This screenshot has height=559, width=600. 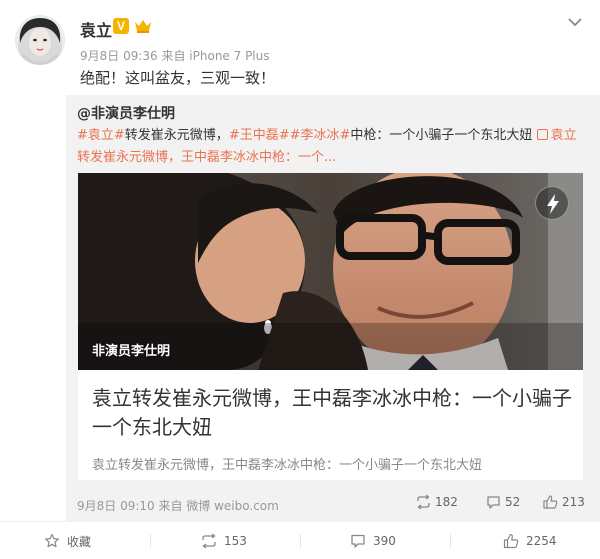 I want to click on verified-badge: V, so click(x=121, y=26).